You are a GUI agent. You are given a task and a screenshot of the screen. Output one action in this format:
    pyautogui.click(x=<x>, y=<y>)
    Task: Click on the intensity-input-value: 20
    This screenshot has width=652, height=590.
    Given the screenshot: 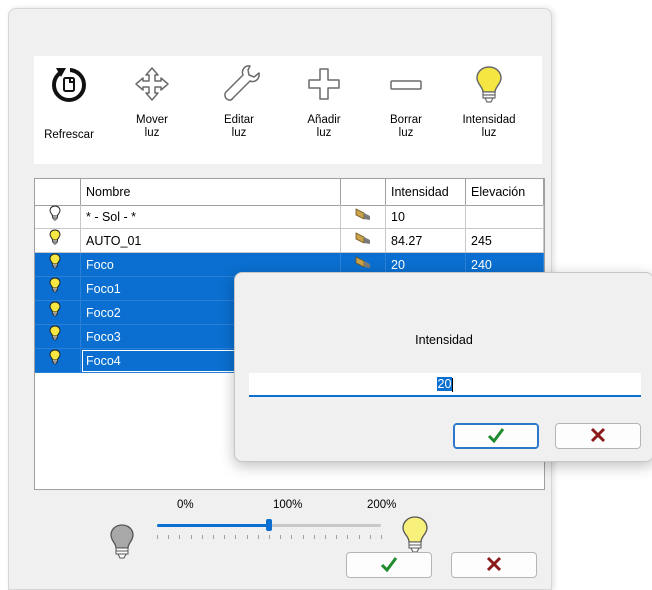 What is the action you would take?
    pyautogui.click(x=444, y=384)
    